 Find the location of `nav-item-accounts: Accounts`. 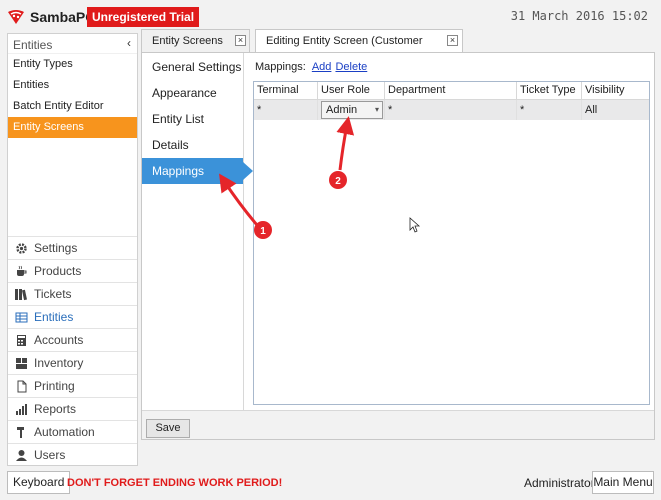

nav-item-accounts: Accounts is located at coordinates (72, 339).